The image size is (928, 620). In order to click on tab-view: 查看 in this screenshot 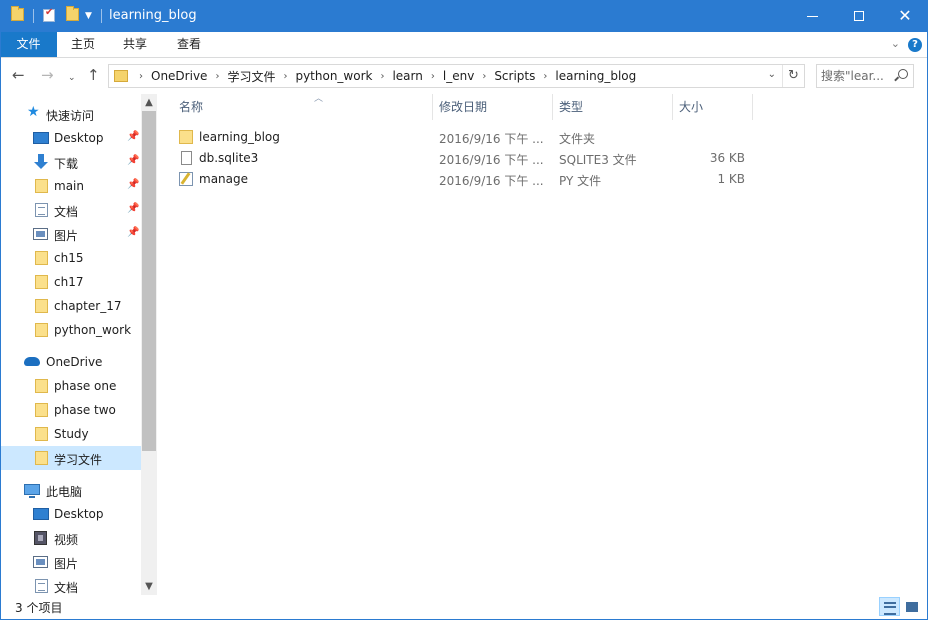, I will do `click(189, 44)`.